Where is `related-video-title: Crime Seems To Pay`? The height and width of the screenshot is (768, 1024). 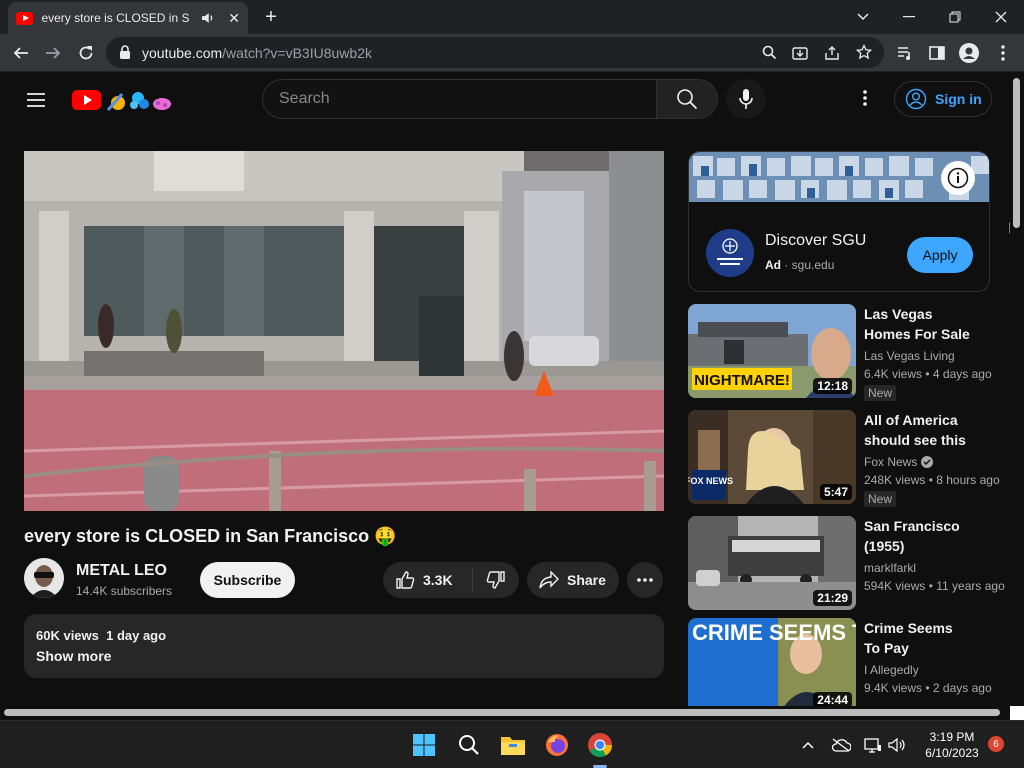 related-video-title: Crime Seems To Pay is located at coordinates (918, 638).